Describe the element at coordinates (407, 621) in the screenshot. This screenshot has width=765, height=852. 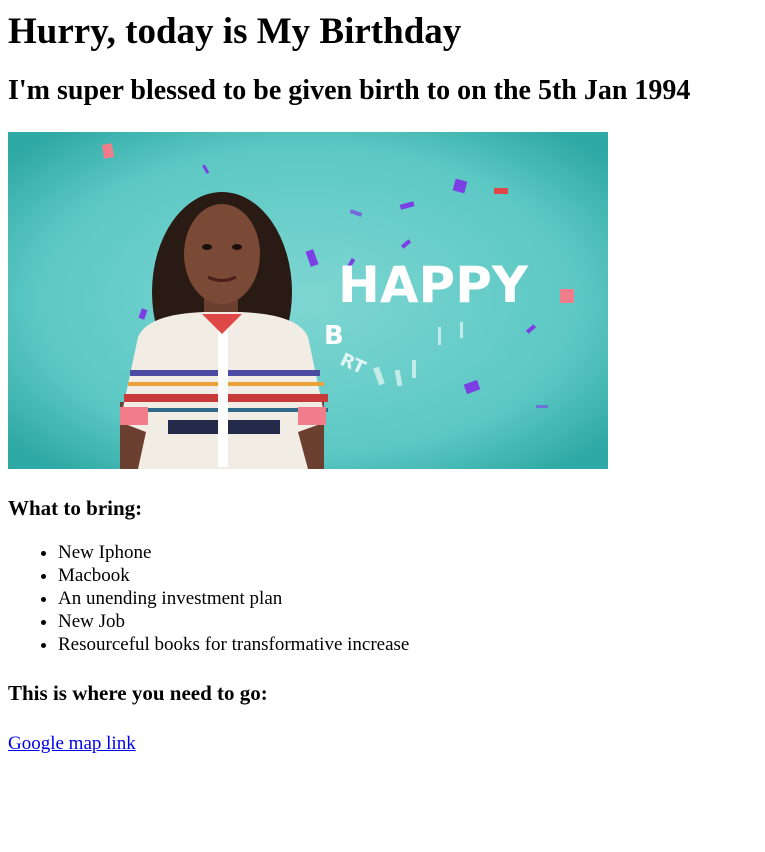
I see `list-item: New Job` at that location.